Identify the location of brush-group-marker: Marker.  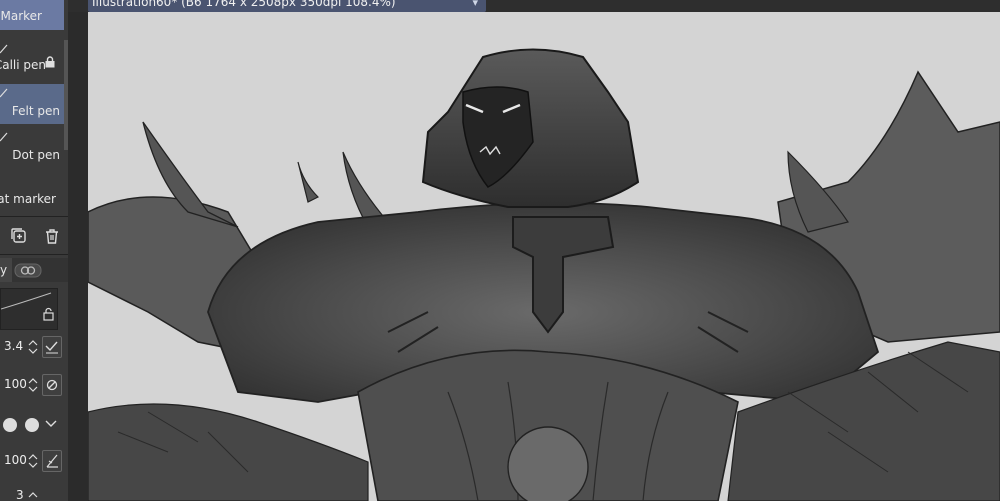
(32, 15).